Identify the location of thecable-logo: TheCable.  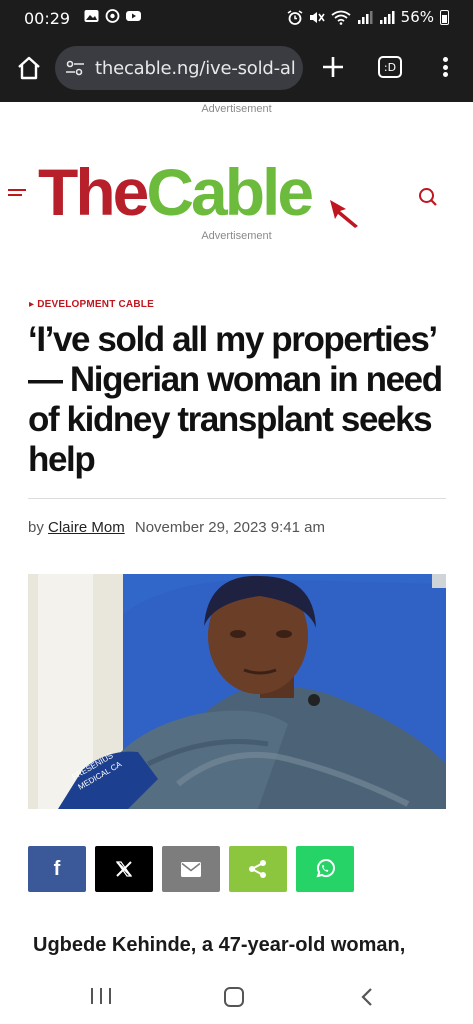
(176, 195).